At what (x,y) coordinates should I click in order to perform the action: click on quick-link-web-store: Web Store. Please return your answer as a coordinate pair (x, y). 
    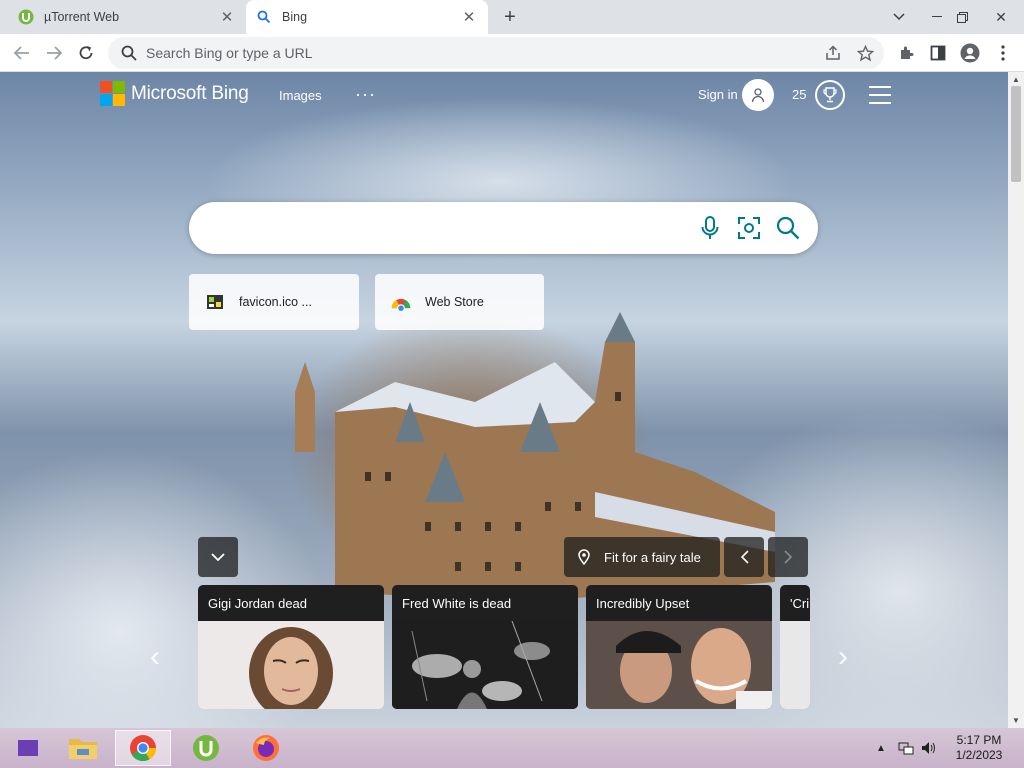
    Looking at the image, I should click on (459, 302).